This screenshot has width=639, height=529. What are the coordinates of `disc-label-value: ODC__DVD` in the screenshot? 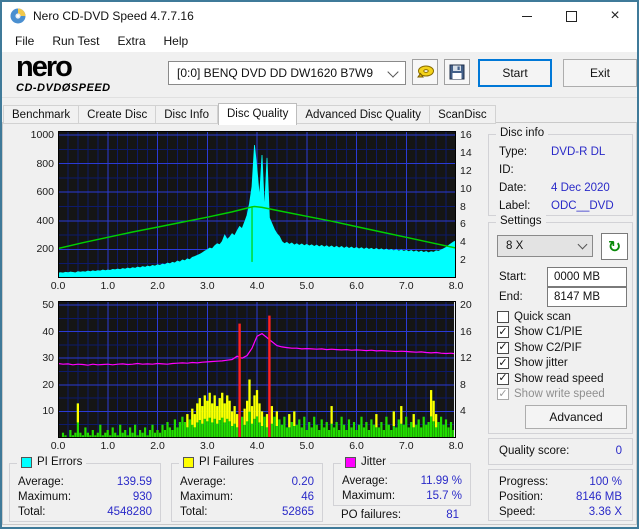 It's located at (582, 206).